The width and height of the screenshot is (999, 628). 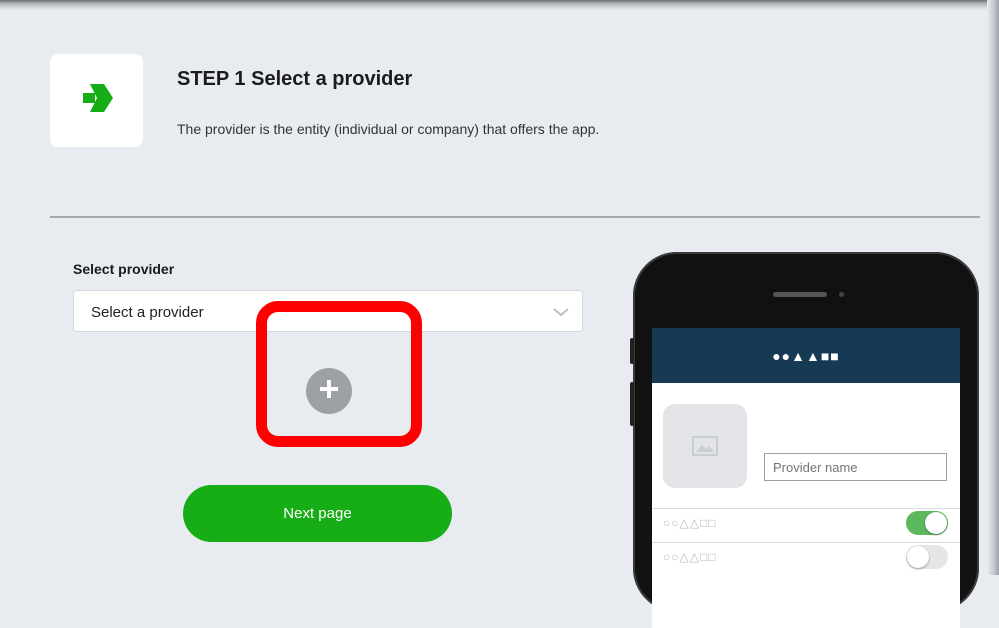 What do you see at coordinates (993, 287) in the screenshot?
I see `window-side-shadow` at bounding box center [993, 287].